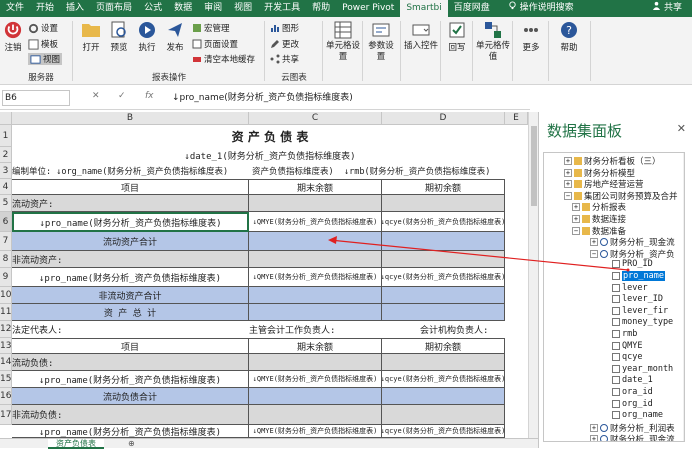 This screenshot has height=449, width=692. Describe the element at coordinates (43, 28) in the screenshot. I see `settings-button: 设置` at that location.